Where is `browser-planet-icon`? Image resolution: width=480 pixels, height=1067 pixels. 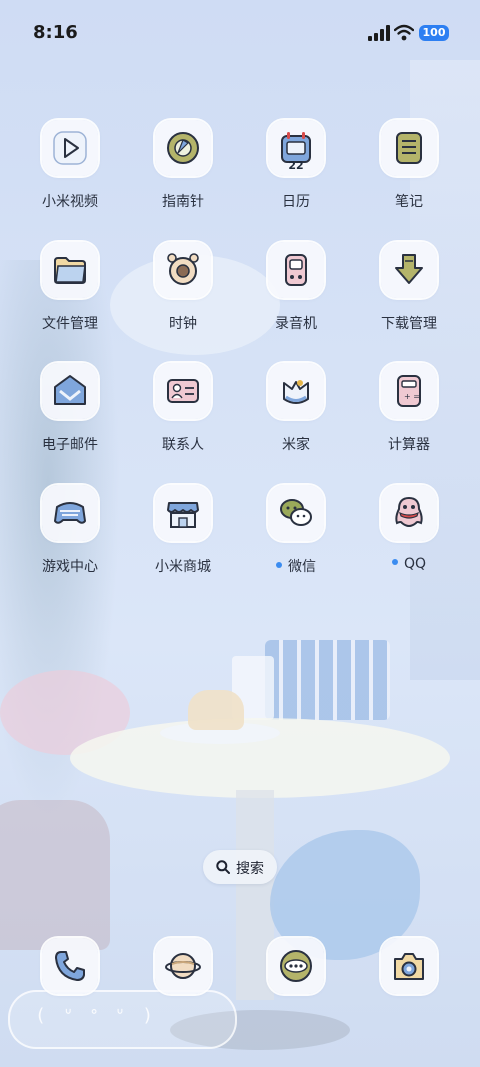 browser-planet-icon is located at coordinates (183, 966).